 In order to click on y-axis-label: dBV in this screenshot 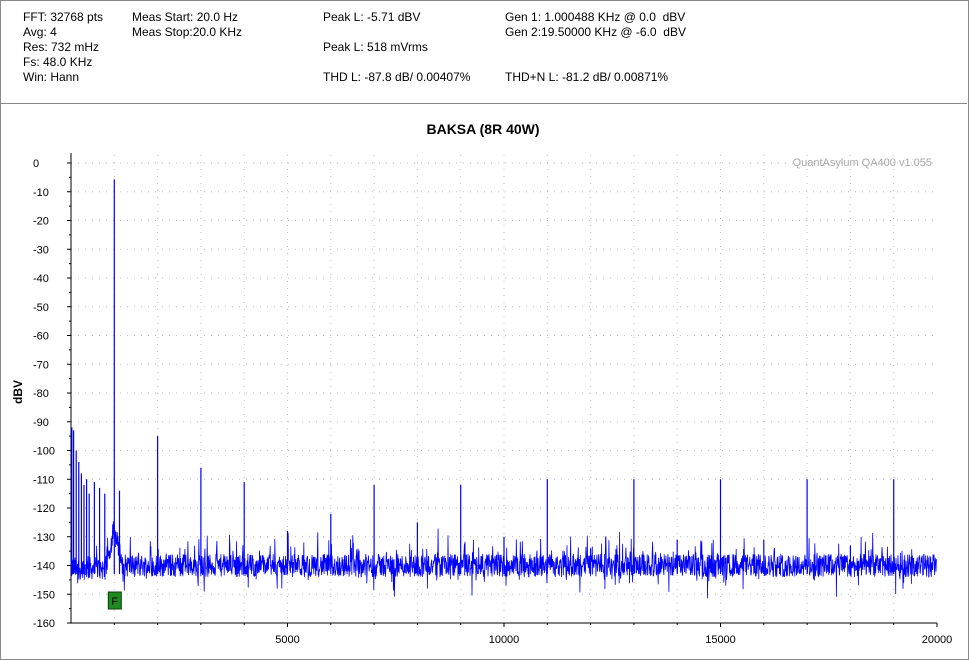, I will do `click(18, 392)`.